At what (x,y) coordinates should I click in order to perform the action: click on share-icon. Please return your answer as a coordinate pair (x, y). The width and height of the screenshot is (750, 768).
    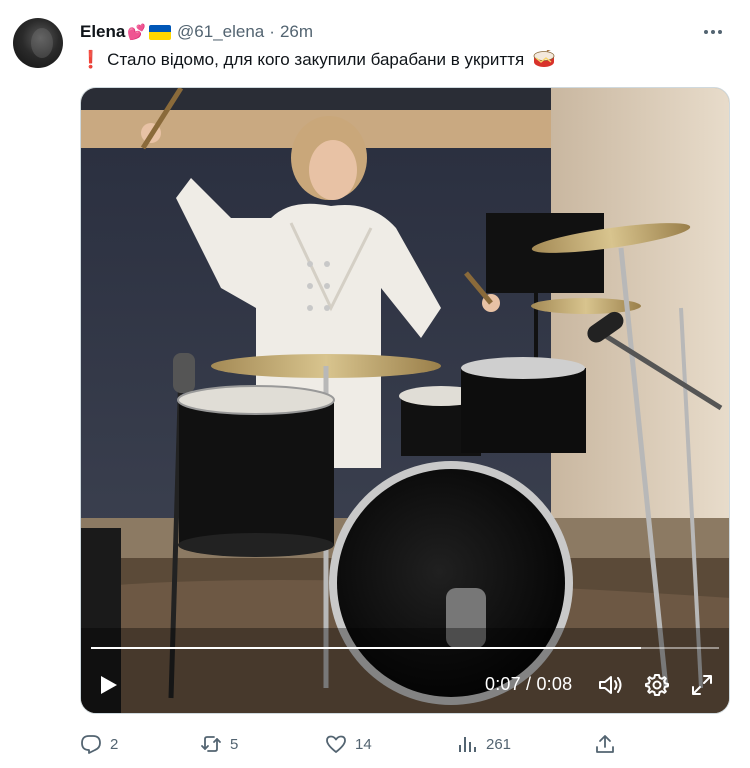
    Looking at the image, I should click on (605, 744).